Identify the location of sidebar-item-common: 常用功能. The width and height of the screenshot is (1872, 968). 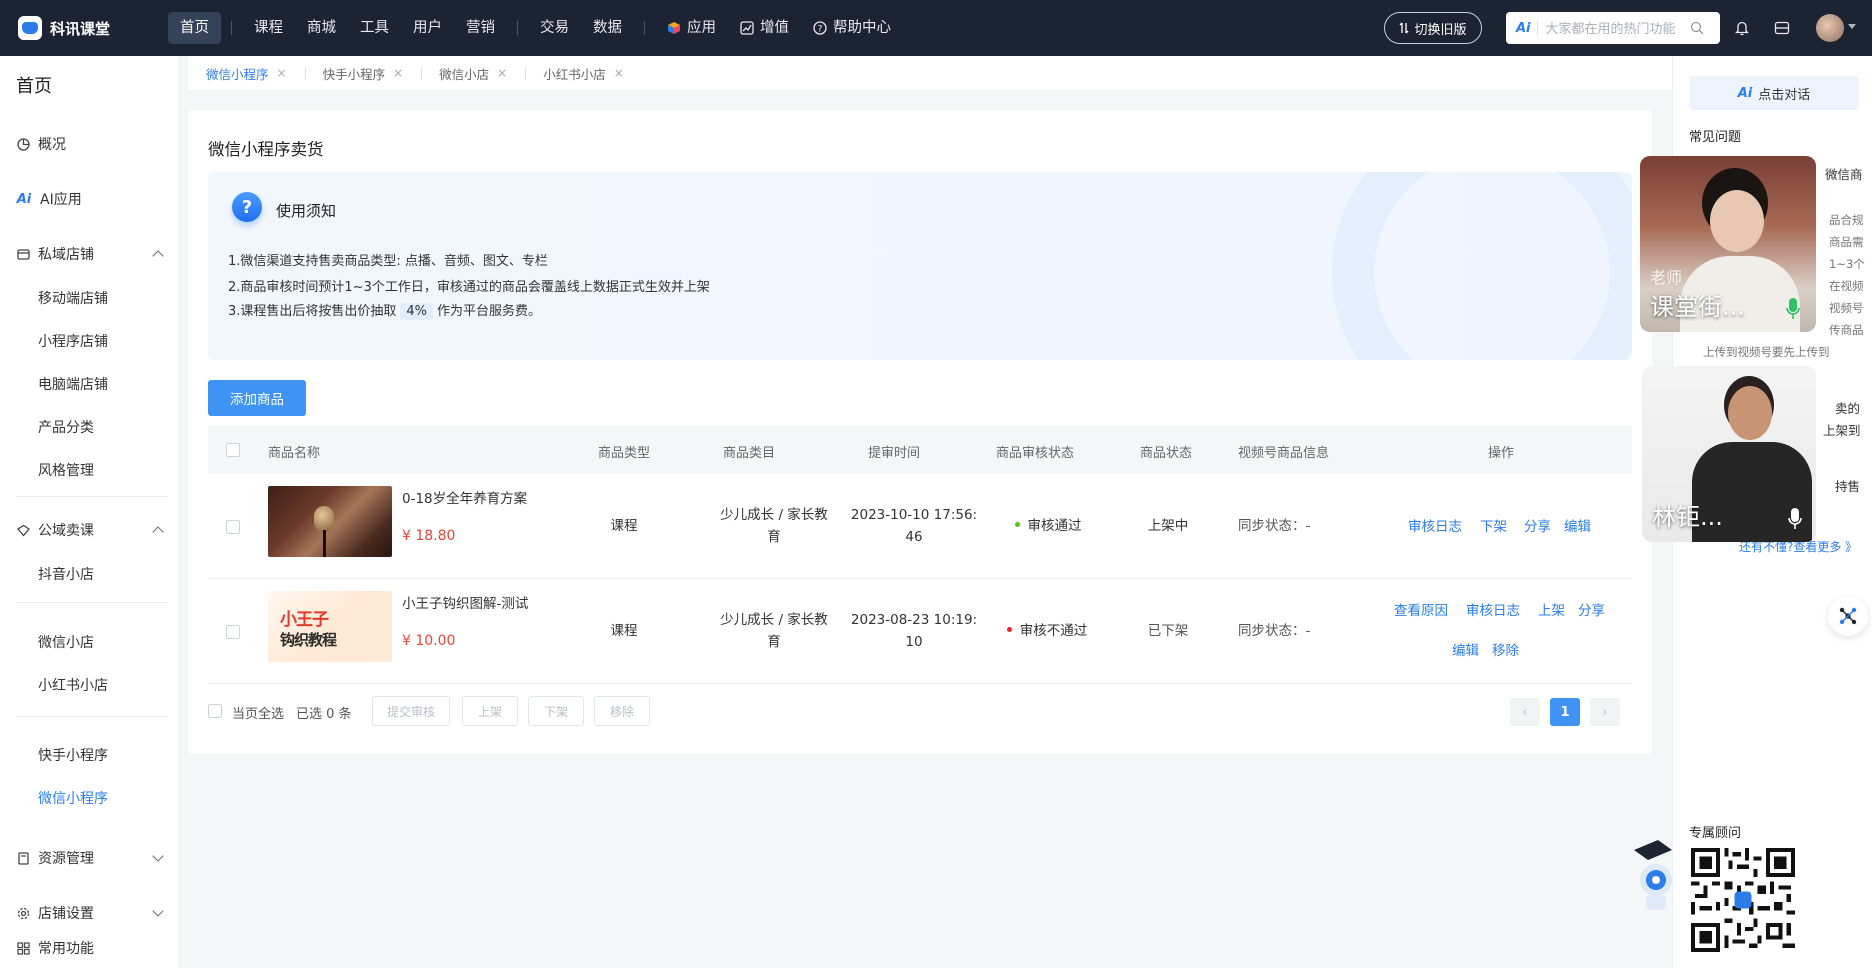
(55, 948).